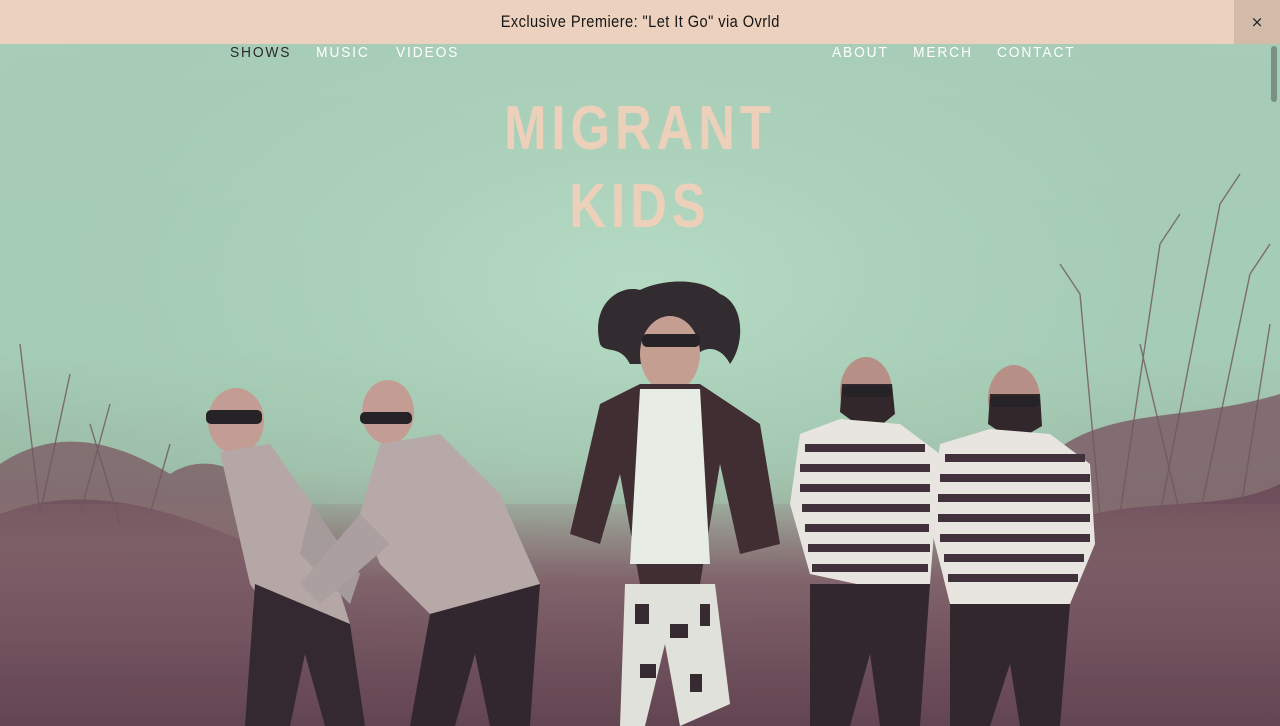 Image resolution: width=1280 pixels, height=726 pixels. Describe the element at coordinates (1274, 385) in the screenshot. I see `page-scrollbar` at that location.